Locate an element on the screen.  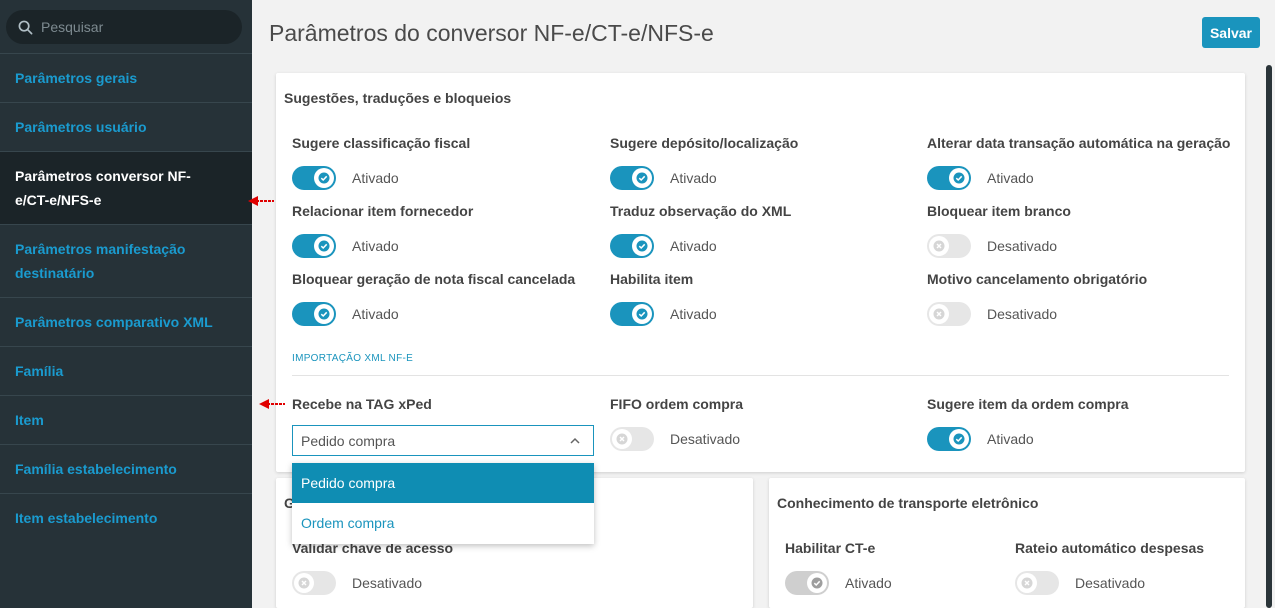
sidebar-item-item-estabelecimento: Item estabelecimento is located at coordinates (126, 517).